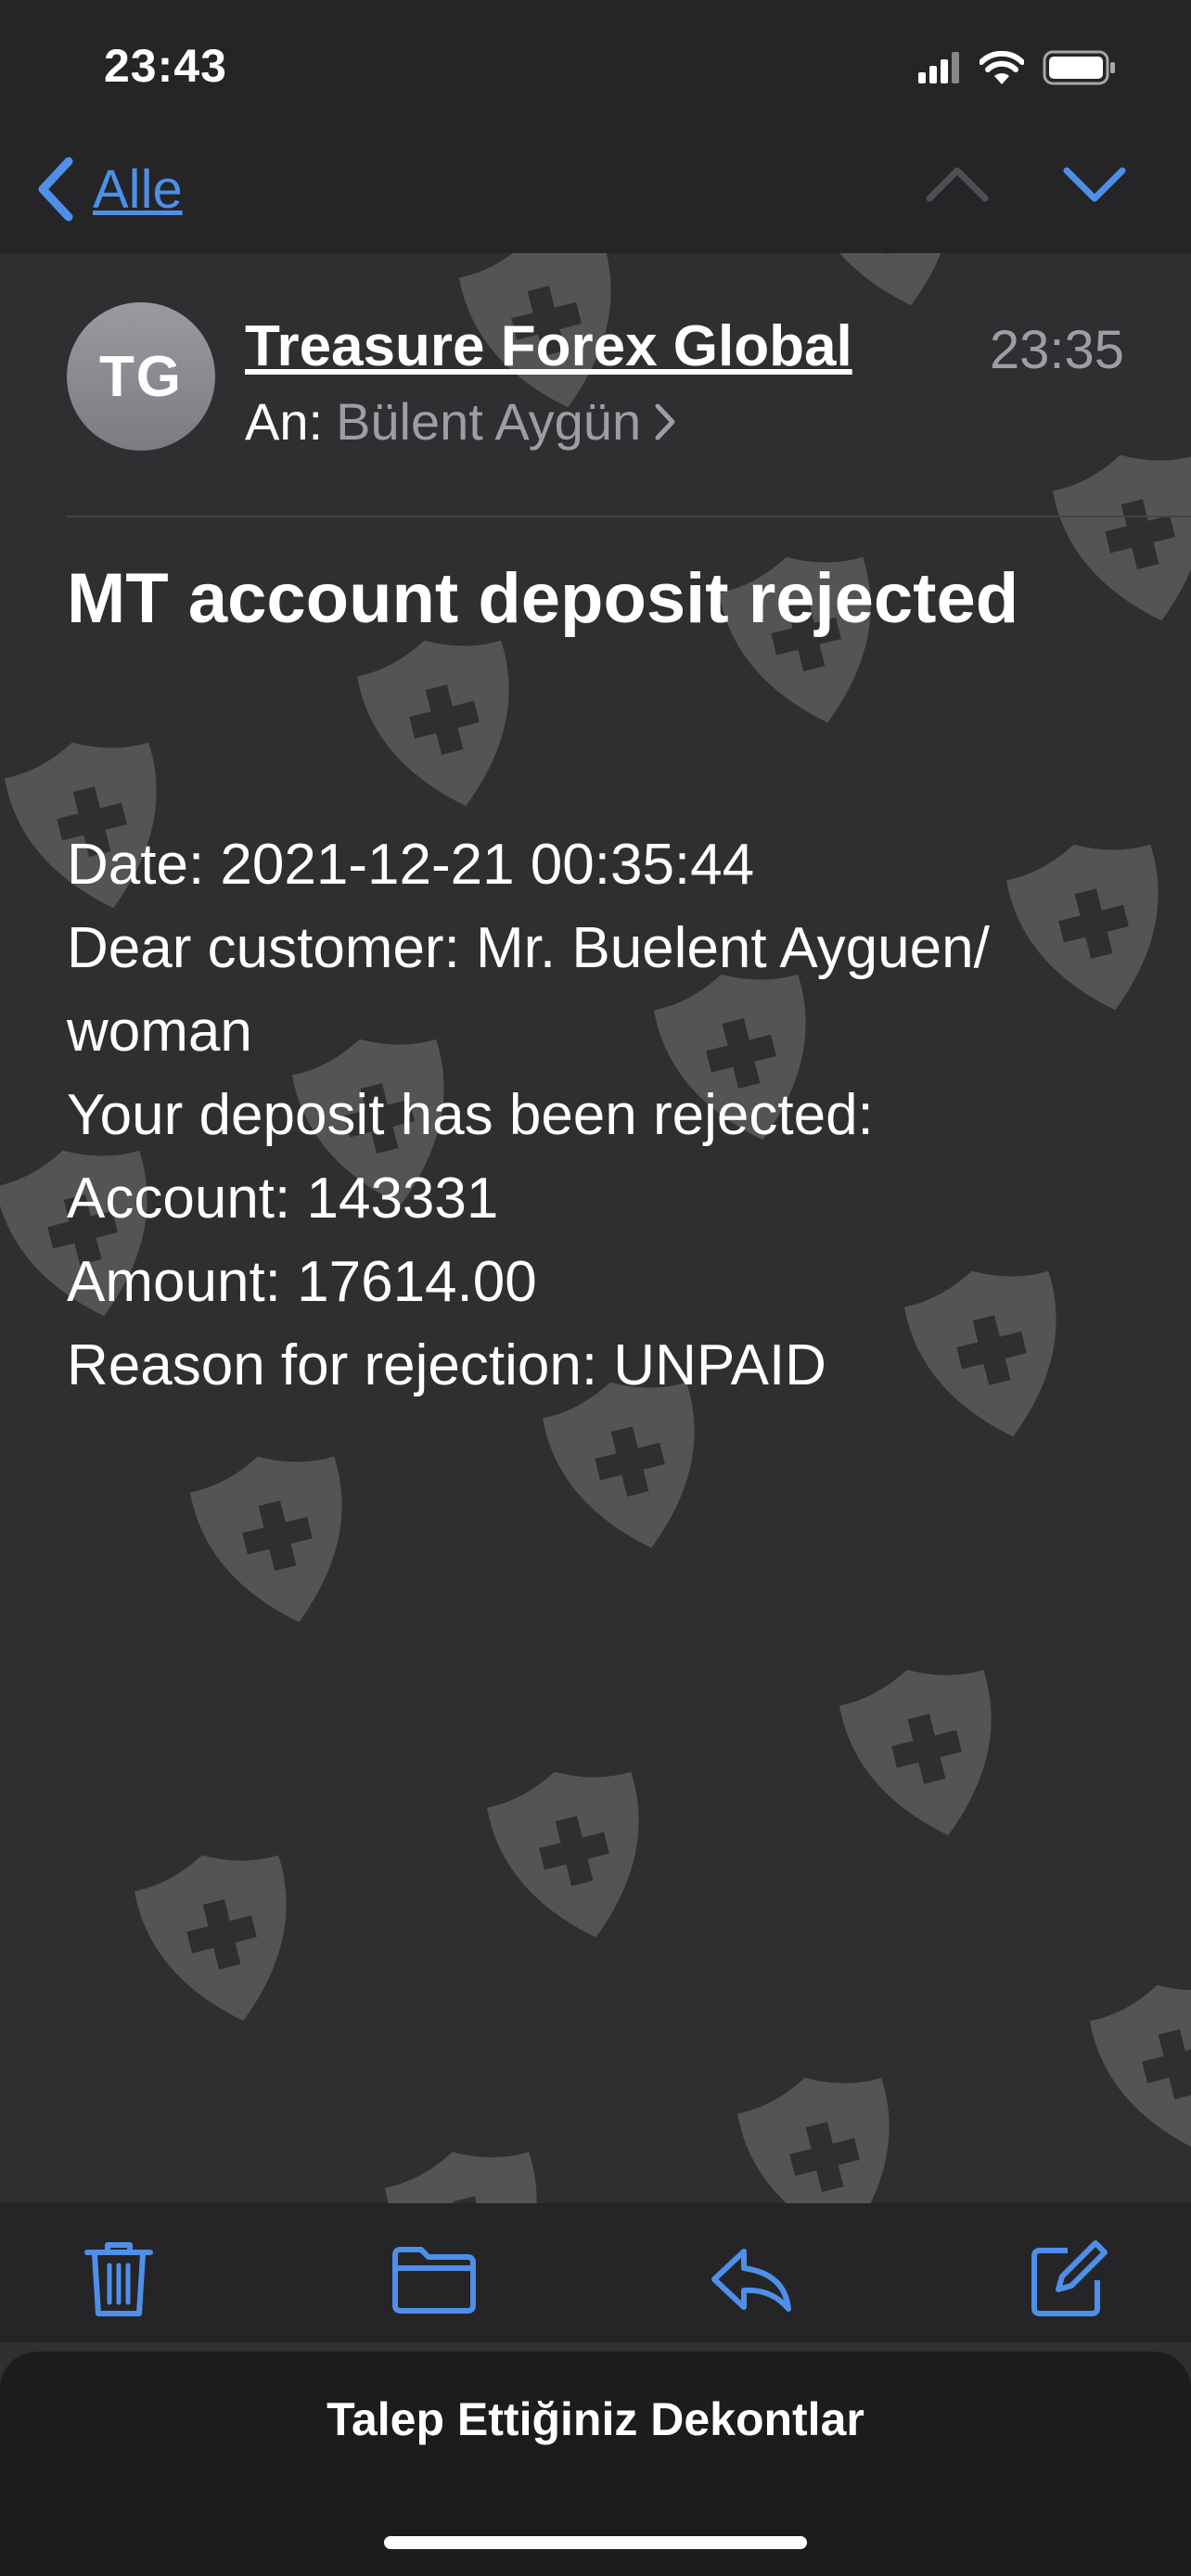 The width and height of the screenshot is (1191, 2576). What do you see at coordinates (1056, 350) in the screenshot?
I see `message-time: 23:35` at bounding box center [1056, 350].